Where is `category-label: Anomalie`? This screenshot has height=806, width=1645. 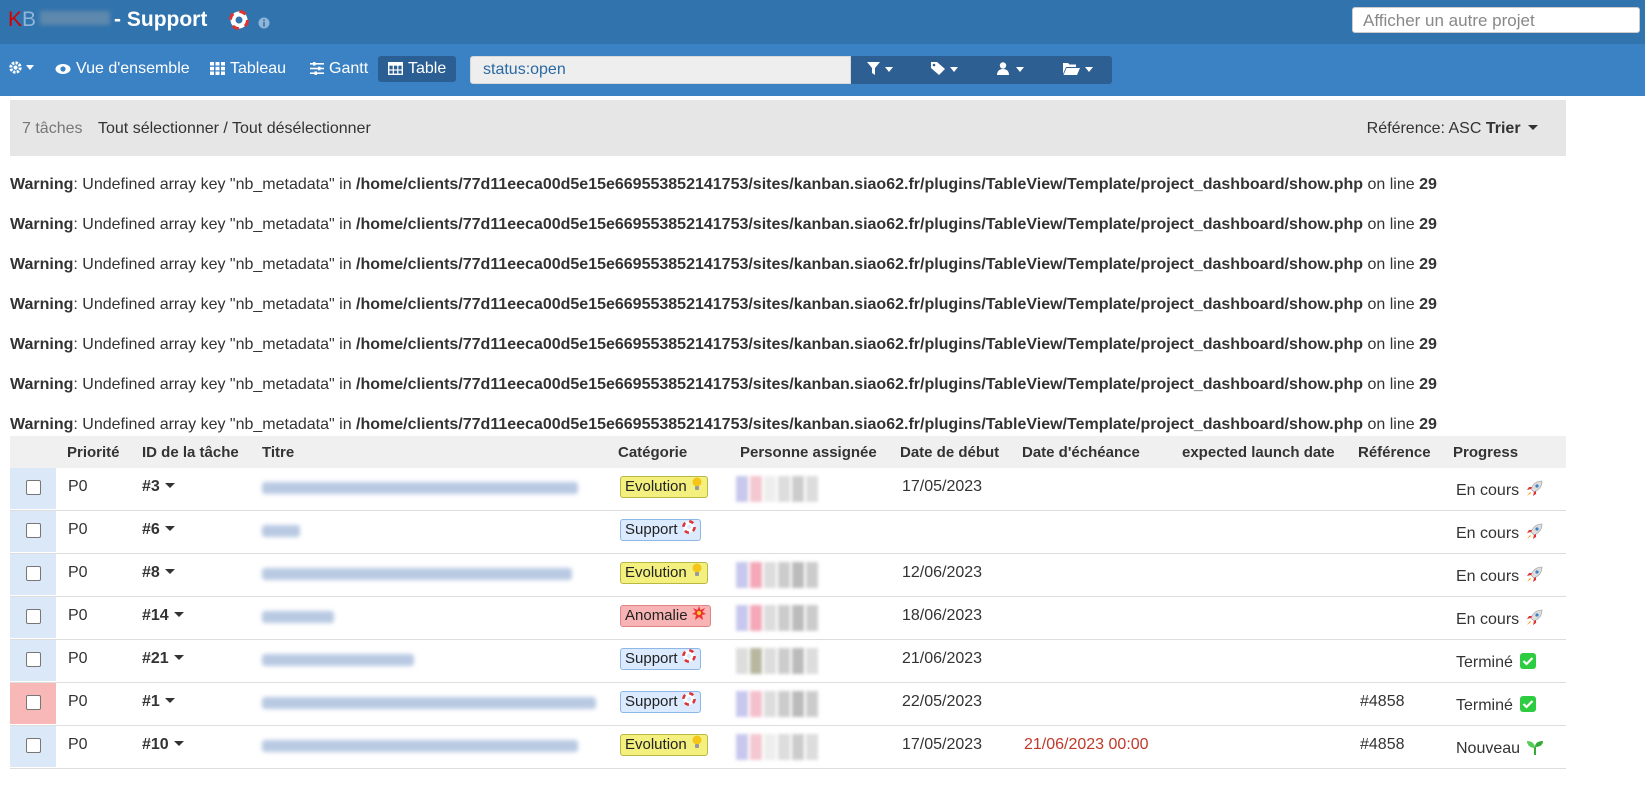
category-label: Anomalie is located at coordinates (656, 615).